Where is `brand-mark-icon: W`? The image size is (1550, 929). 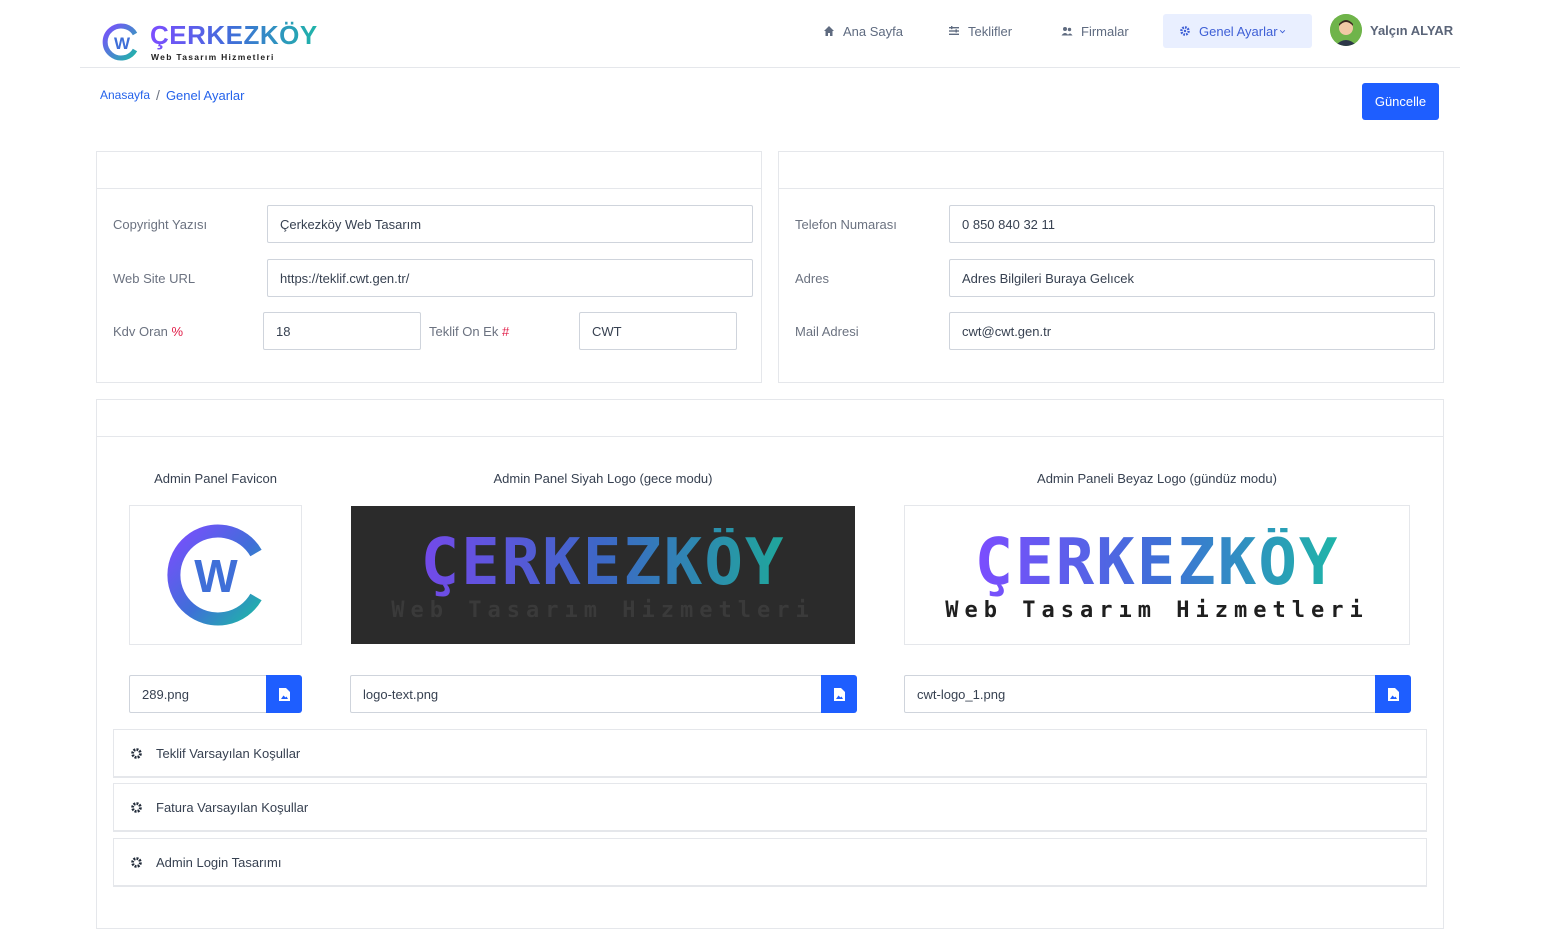
brand-mark-icon: W is located at coordinates (120, 42).